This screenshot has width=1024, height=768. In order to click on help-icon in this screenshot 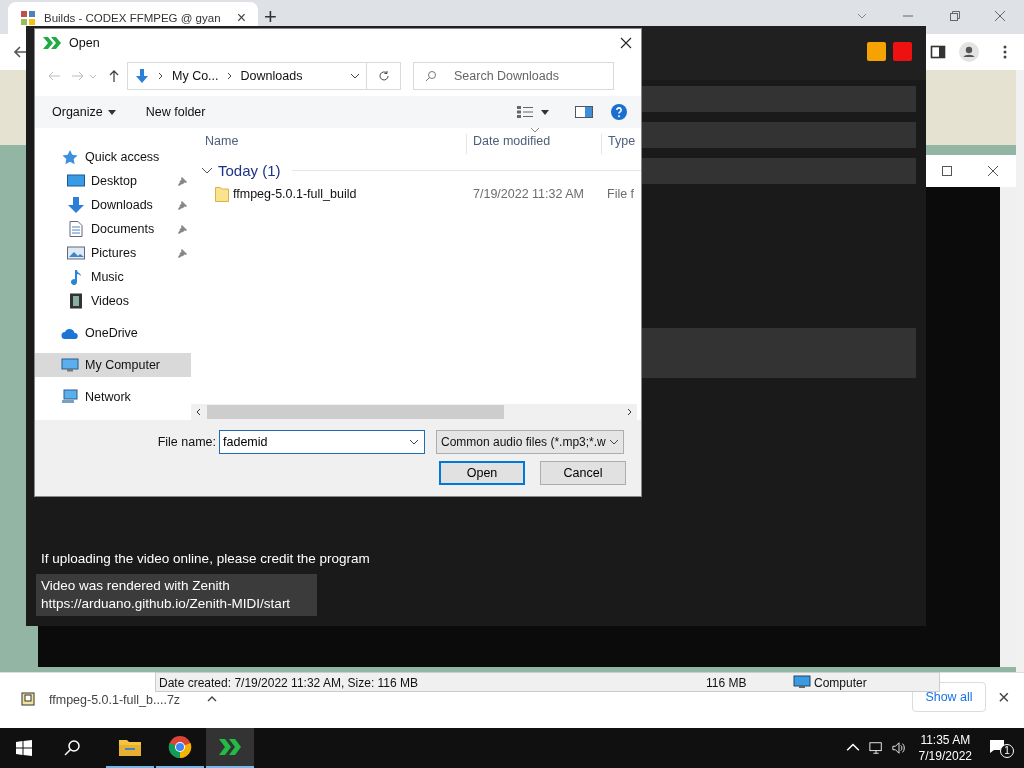, I will do `click(619, 112)`.